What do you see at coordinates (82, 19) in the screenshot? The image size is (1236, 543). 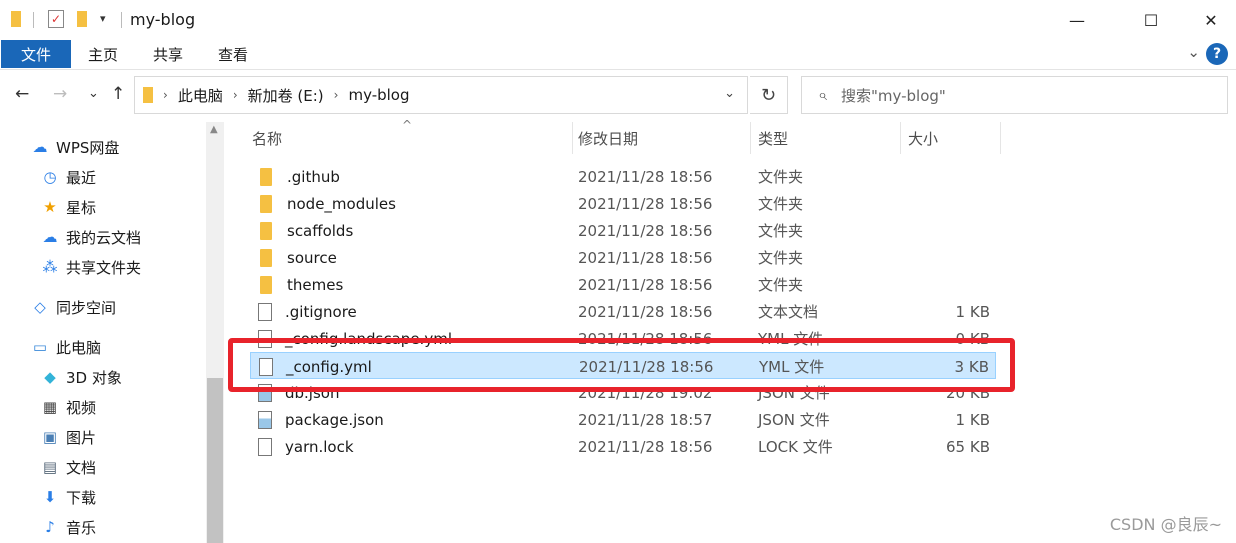 I see `new-folder-icon` at bounding box center [82, 19].